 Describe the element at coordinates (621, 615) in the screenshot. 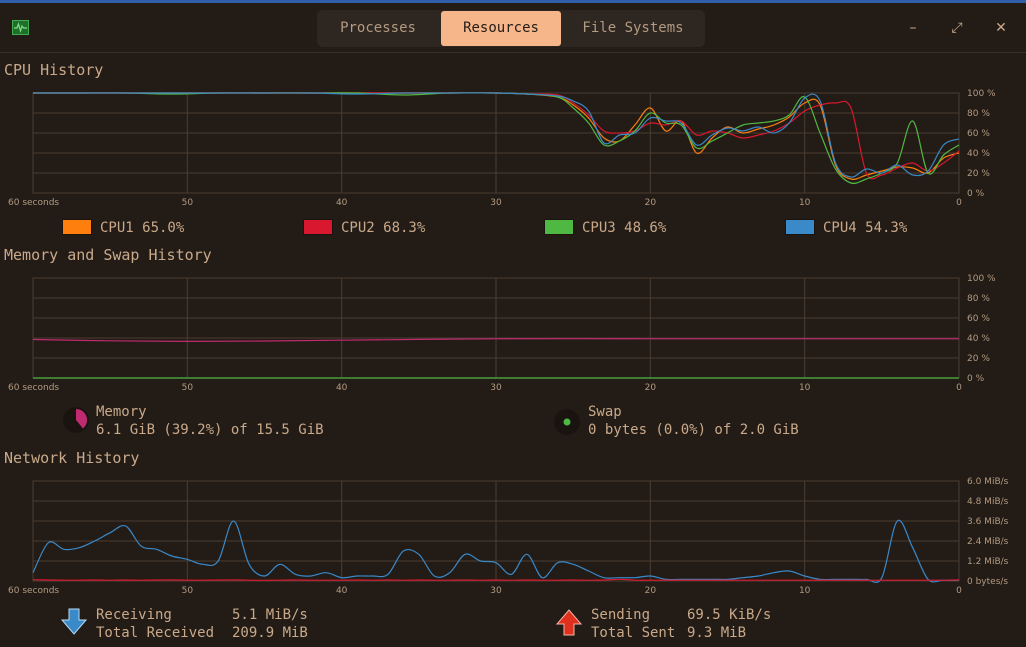

I see `sending-label: Sending` at that location.